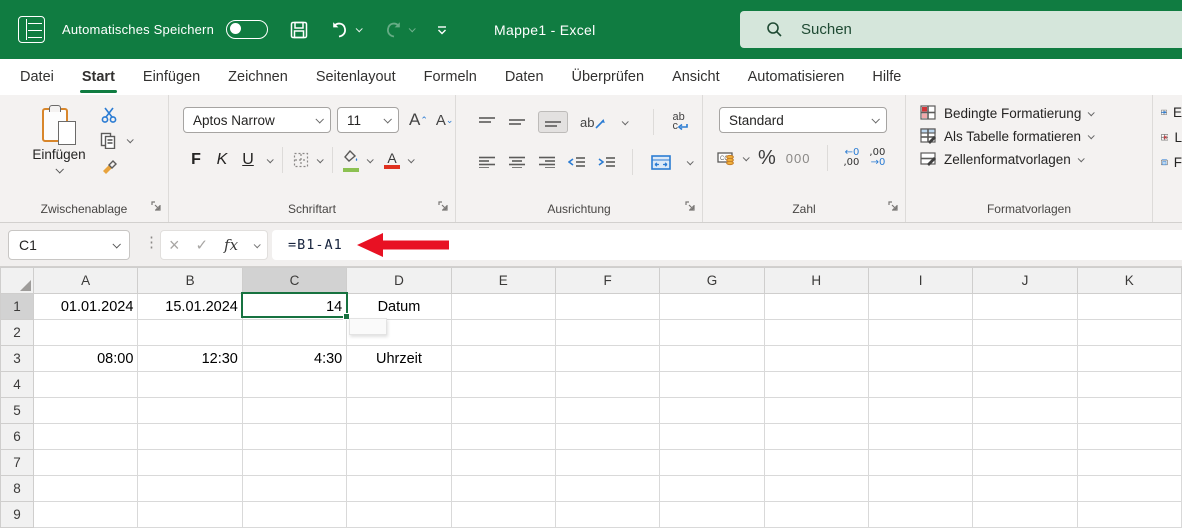  Describe the element at coordinates (690, 161) in the screenshot. I see `merge-dropdown-chevron` at that location.